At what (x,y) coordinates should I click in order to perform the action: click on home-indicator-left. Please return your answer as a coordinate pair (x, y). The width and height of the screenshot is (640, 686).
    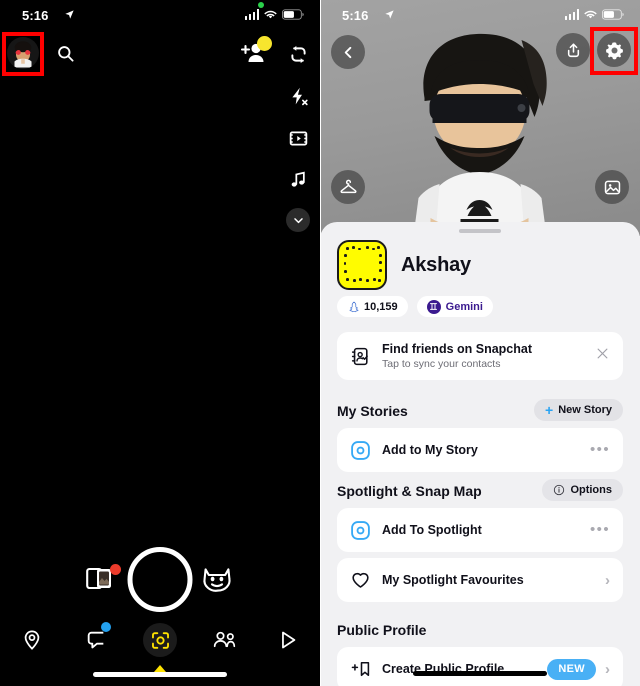
    Looking at the image, I should click on (160, 674).